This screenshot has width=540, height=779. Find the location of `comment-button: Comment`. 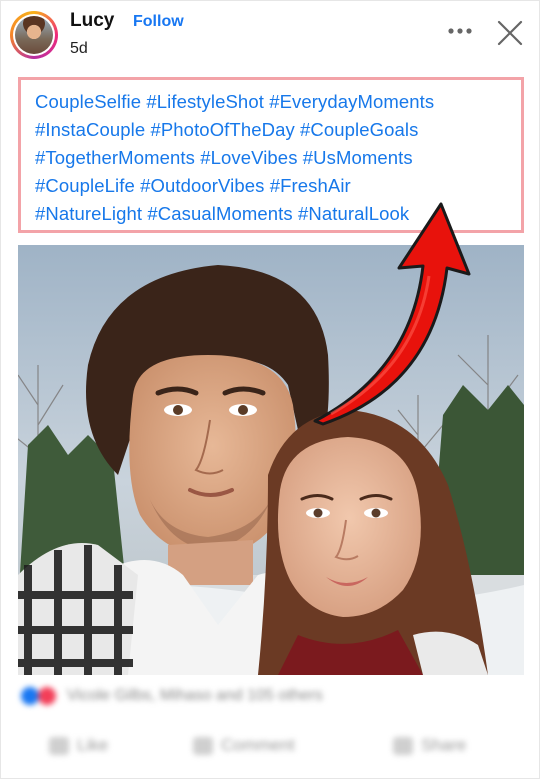

comment-button: Comment is located at coordinates (244, 745).